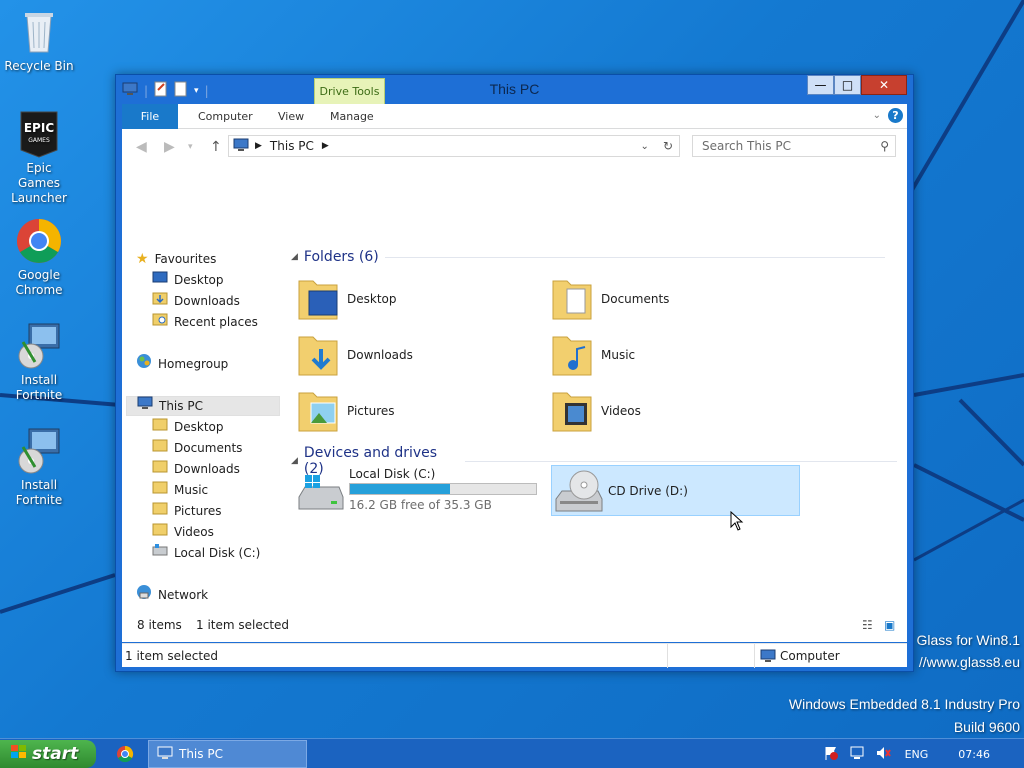 The image size is (1024, 768). What do you see at coordinates (810, 656) in the screenshot?
I see `details-location: Computer` at bounding box center [810, 656].